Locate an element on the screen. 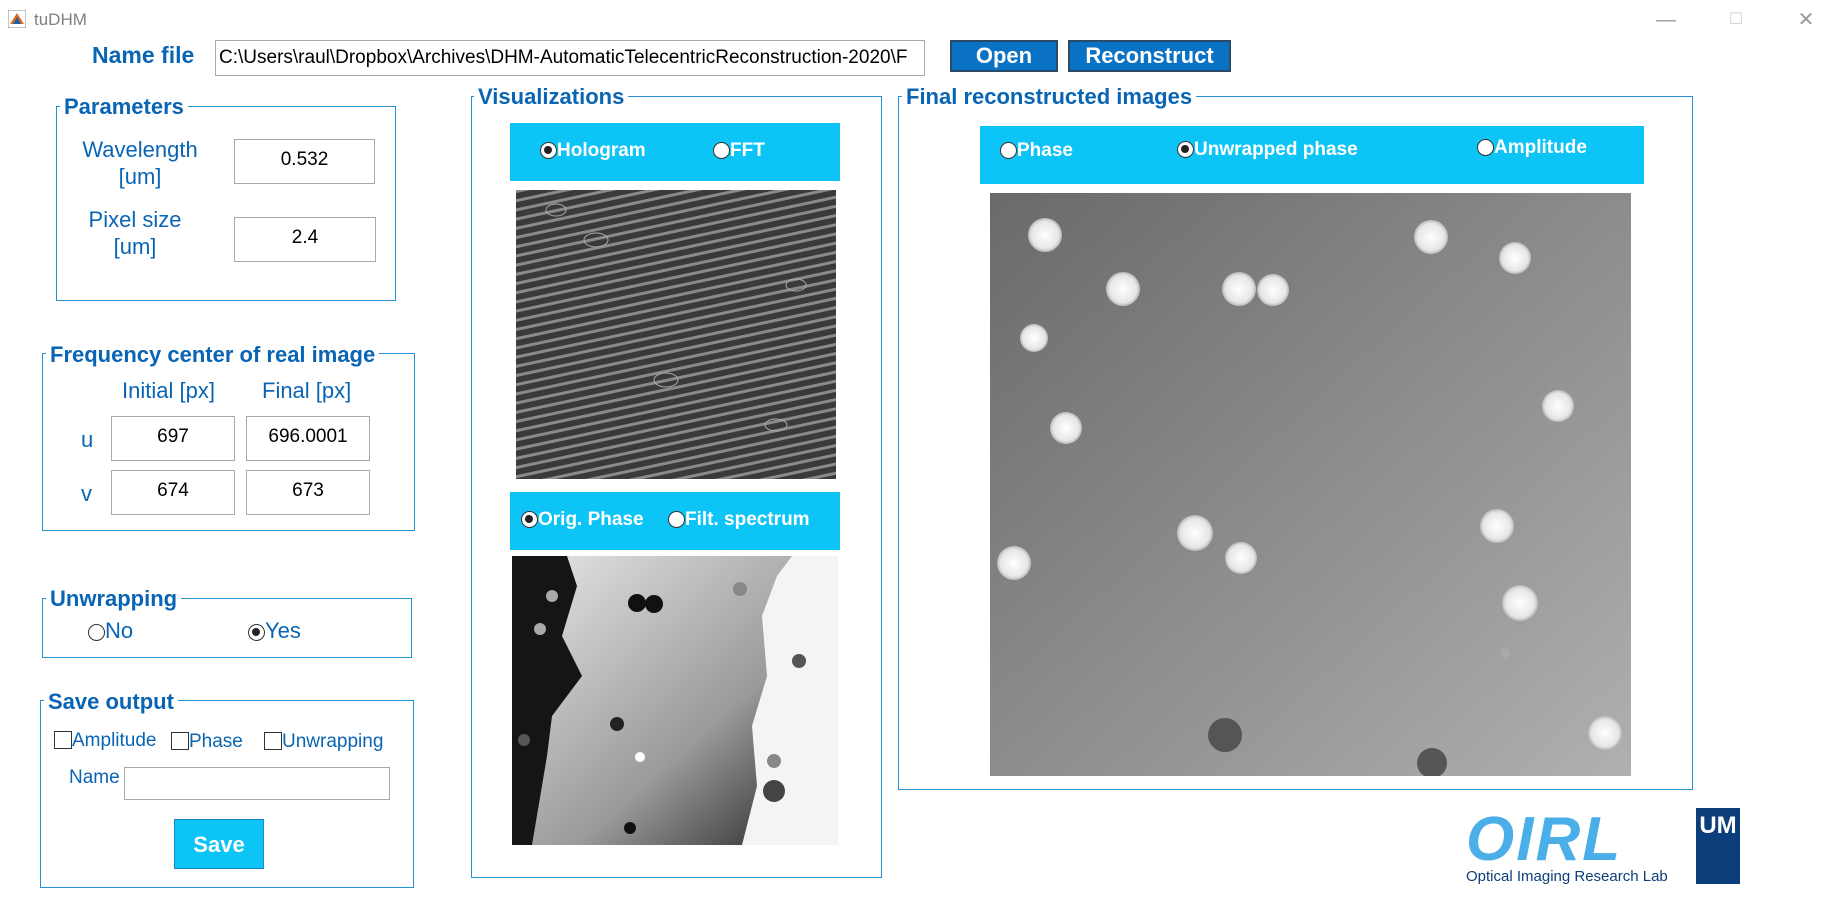  unwrap-yes-label: Yes is located at coordinates (283, 630).